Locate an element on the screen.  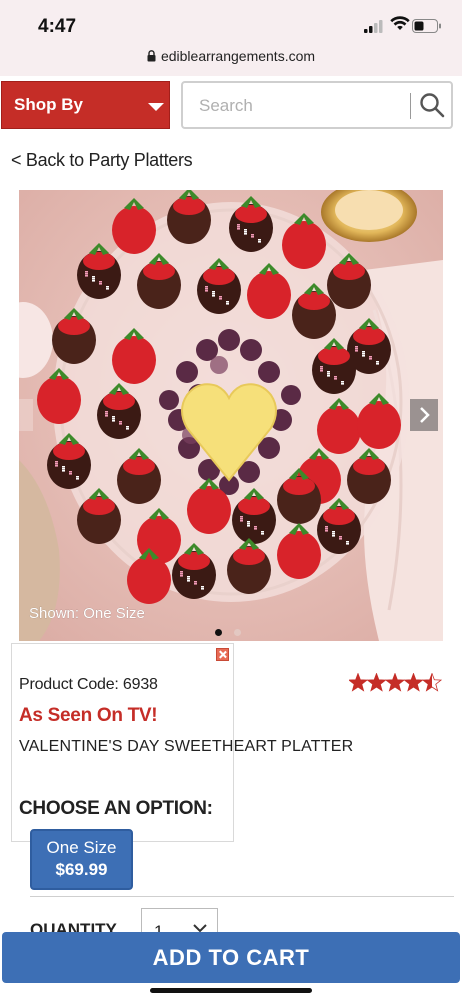
option-one-size-button: One Size $69.99 is located at coordinates (81, 859).